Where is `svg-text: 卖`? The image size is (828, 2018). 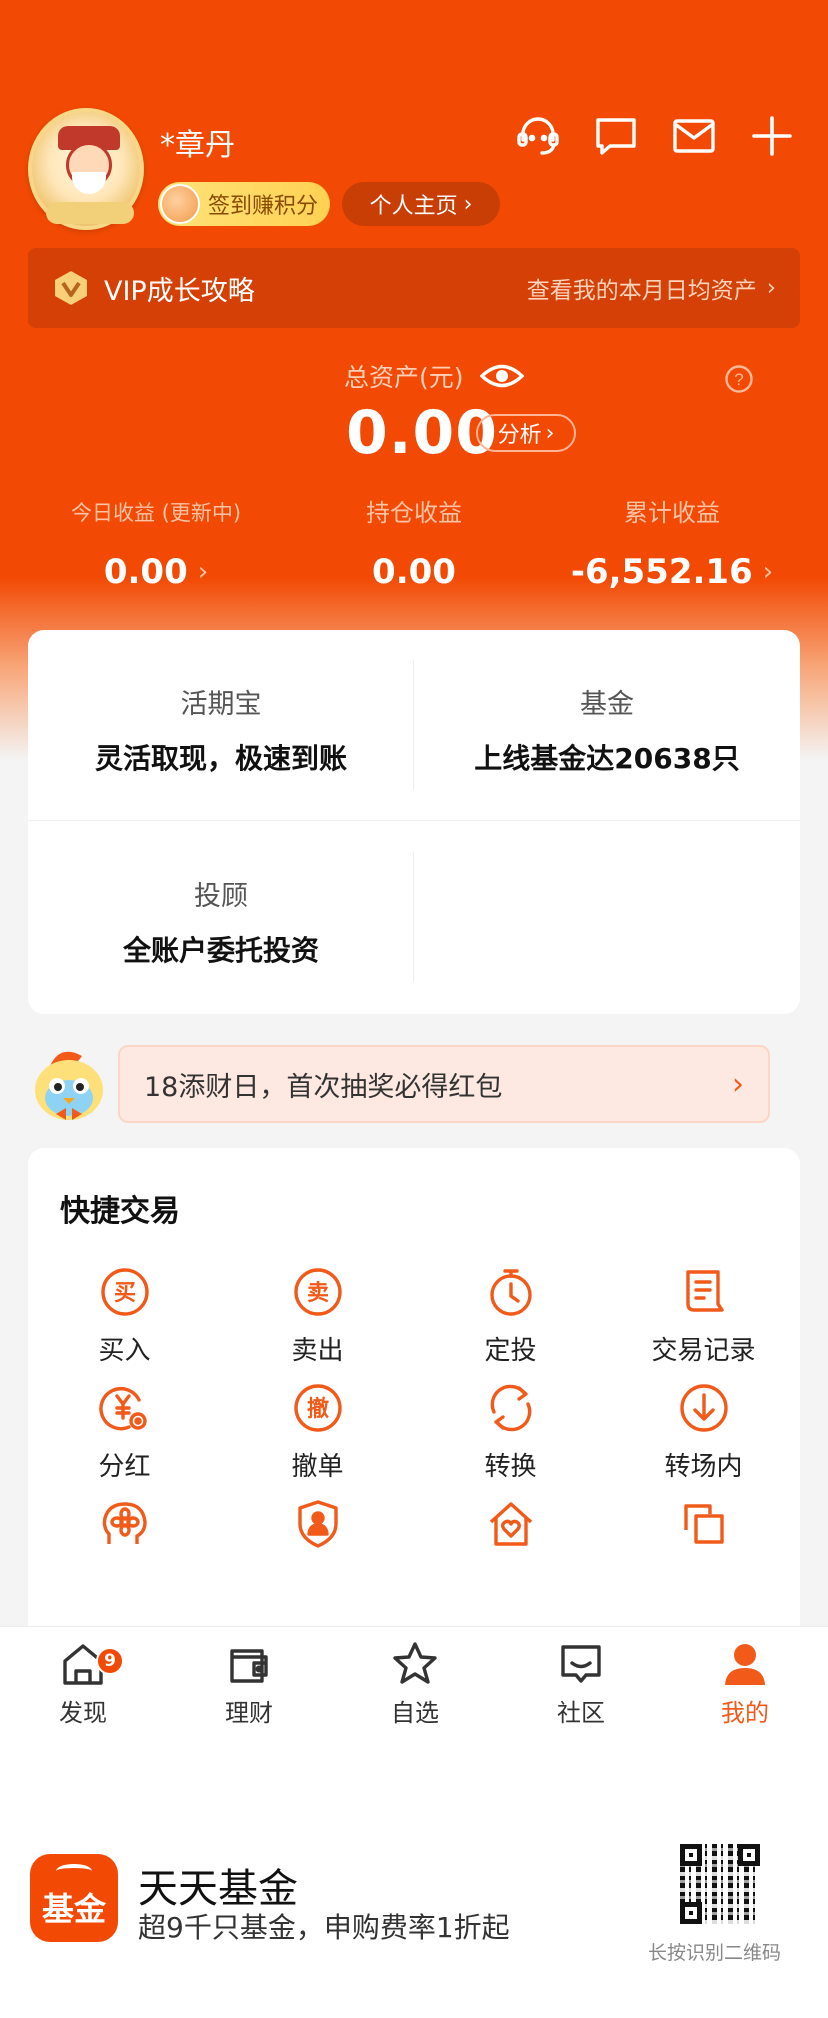 svg-text: 卖 is located at coordinates (317, 1293).